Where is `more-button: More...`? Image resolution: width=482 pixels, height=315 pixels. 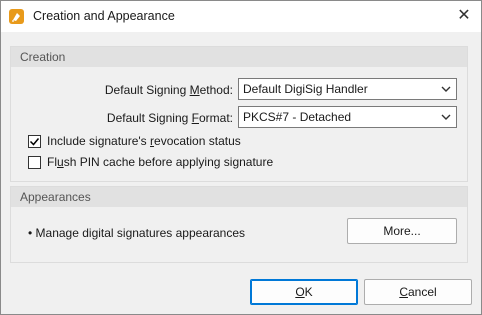 more-button: More... is located at coordinates (402, 231).